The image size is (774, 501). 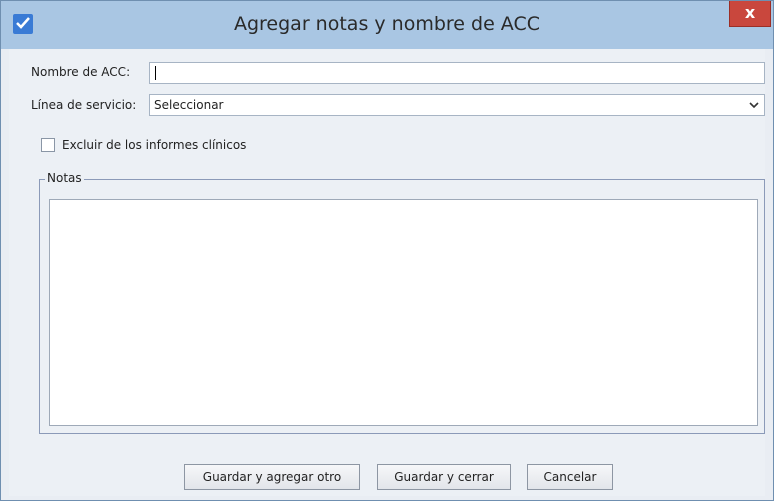 I want to click on title-bar: Agregar notas y nombre de ACC x, so click(x=387, y=25).